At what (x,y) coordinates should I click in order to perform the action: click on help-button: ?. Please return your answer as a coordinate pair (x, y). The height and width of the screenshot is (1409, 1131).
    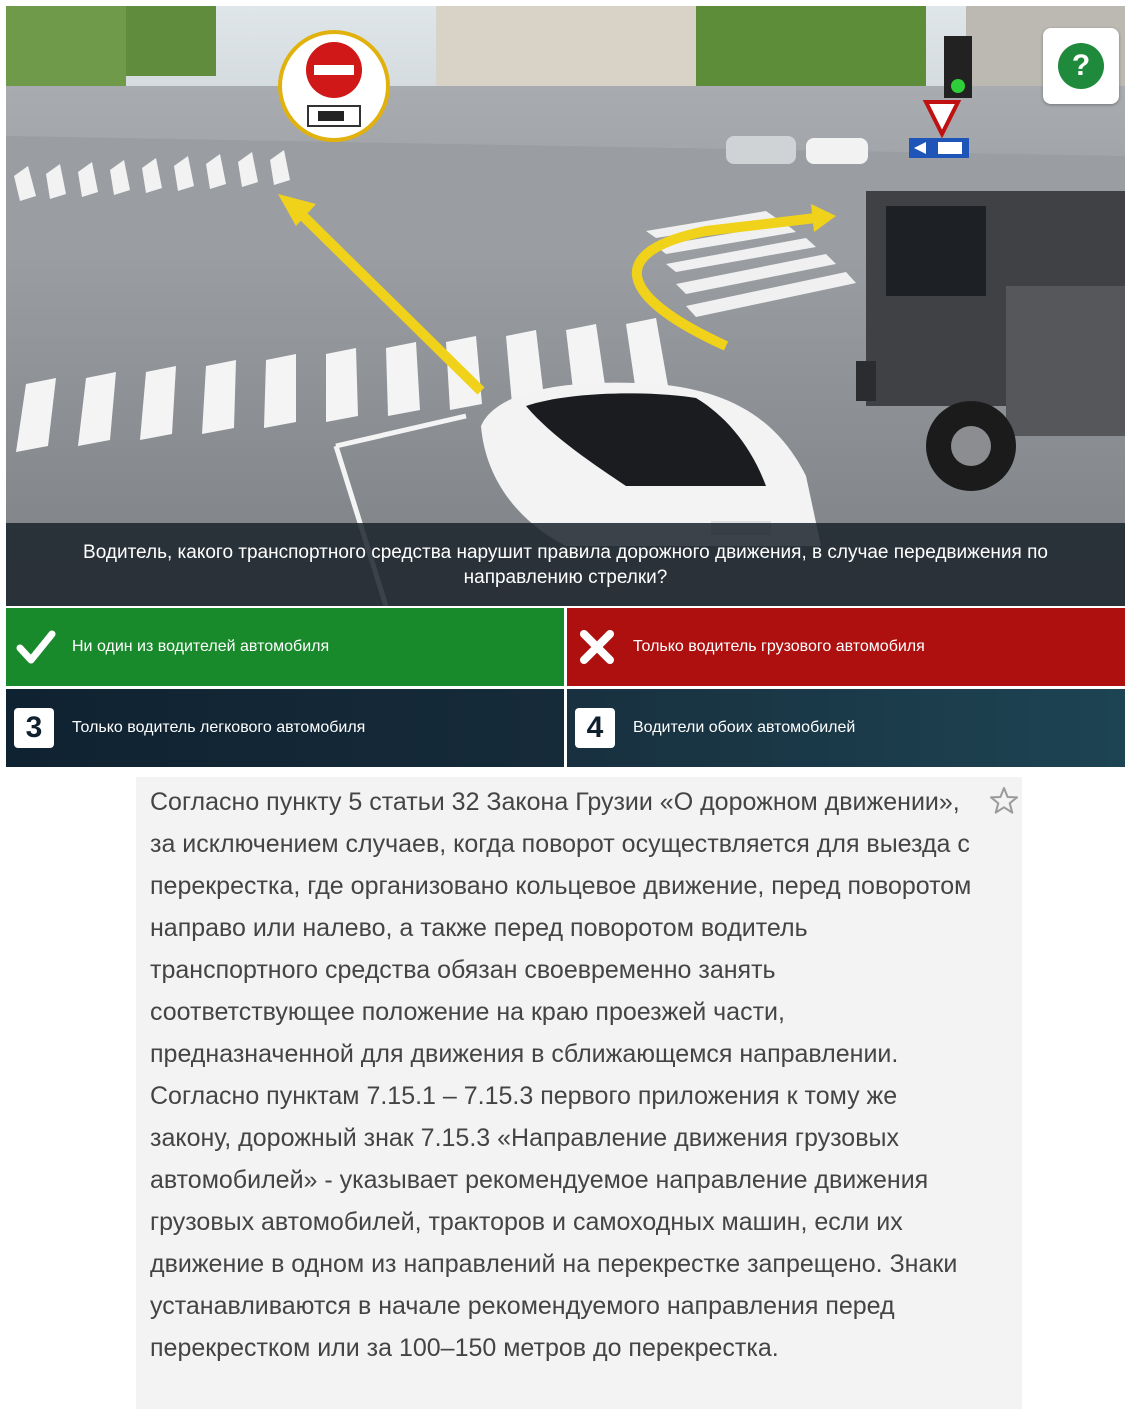
    Looking at the image, I should click on (1081, 66).